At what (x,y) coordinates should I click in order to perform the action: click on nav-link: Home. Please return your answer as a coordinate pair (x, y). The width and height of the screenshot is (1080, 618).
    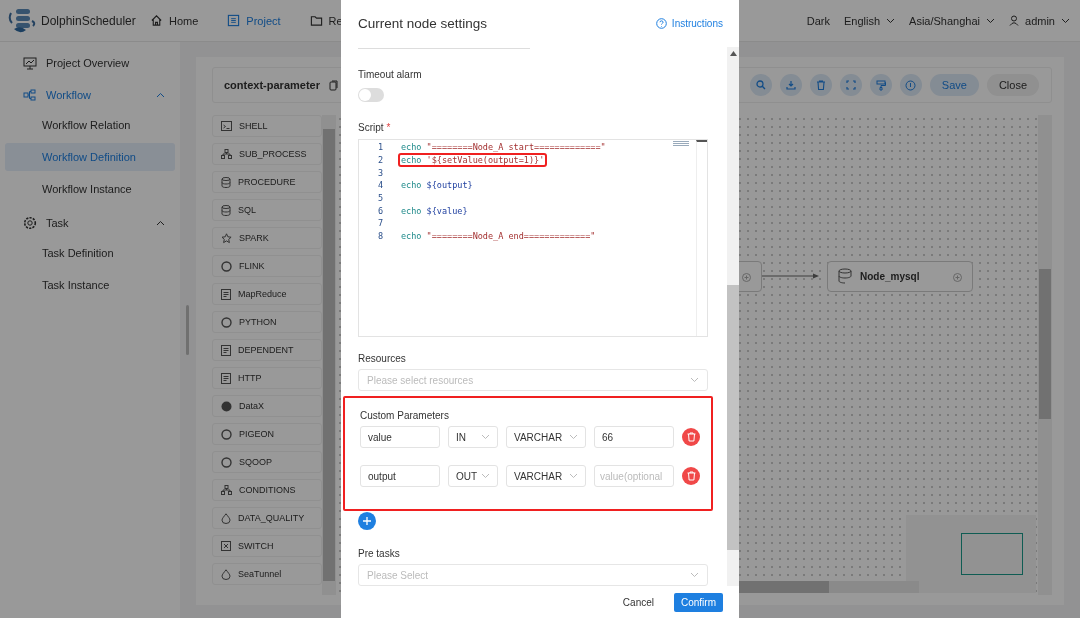
    Looking at the image, I should click on (174, 20).